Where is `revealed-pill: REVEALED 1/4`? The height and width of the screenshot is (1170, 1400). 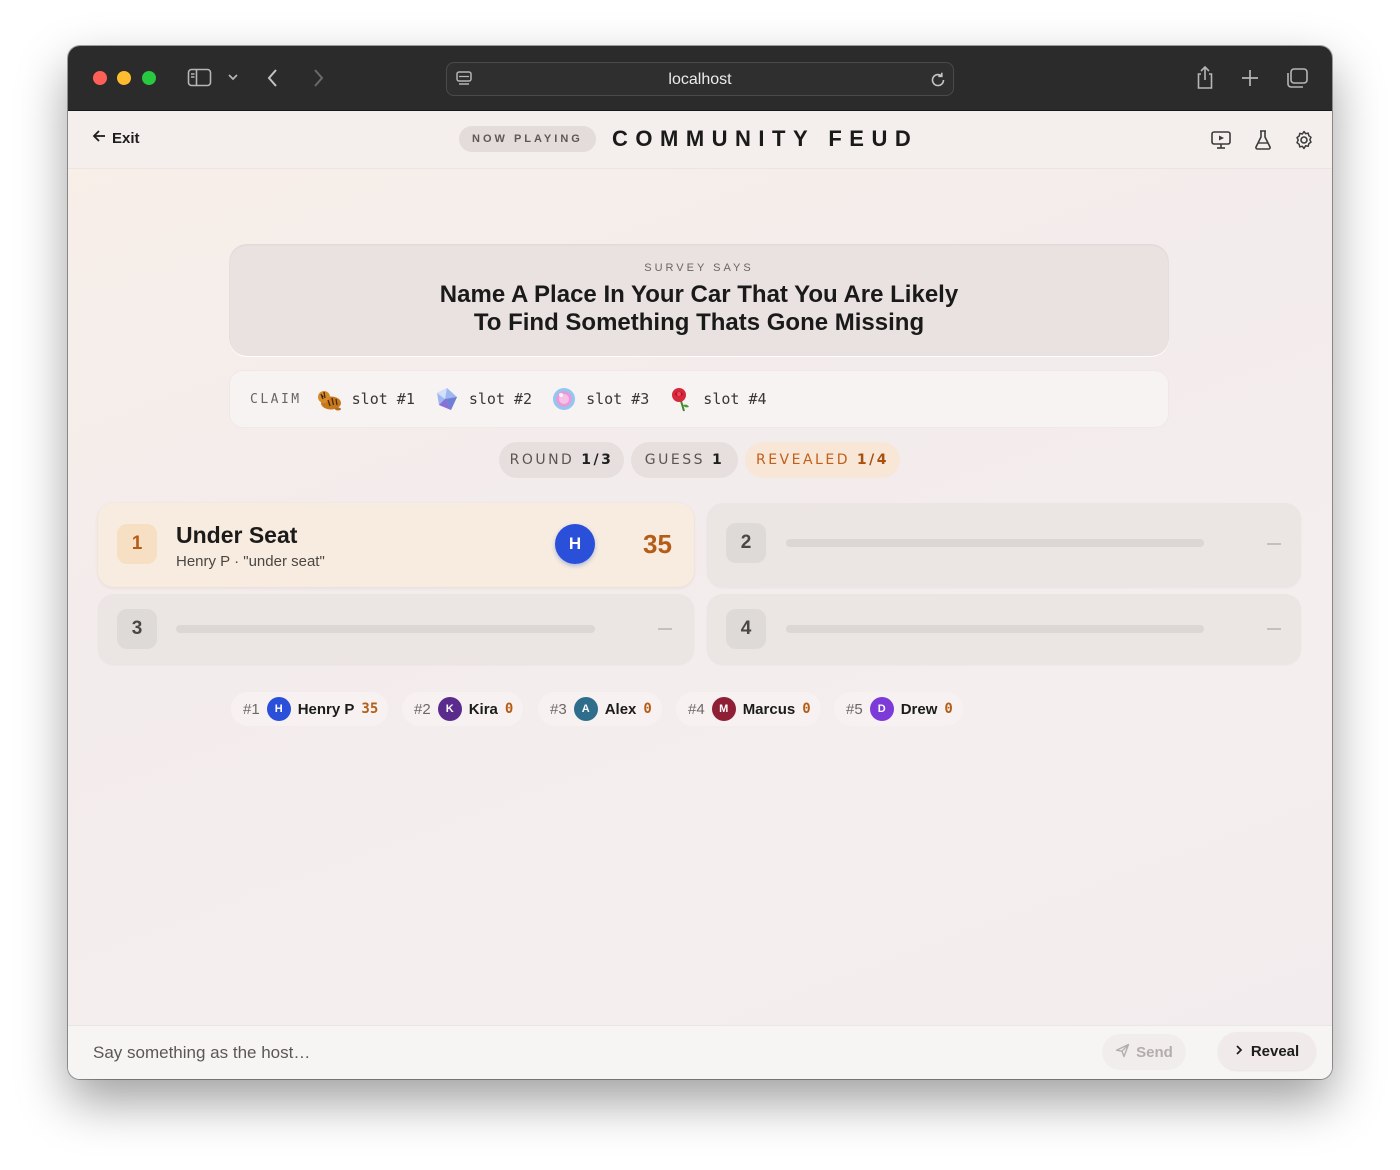 revealed-pill: REVEALED 1/4 is located at coordinates (822, 460).